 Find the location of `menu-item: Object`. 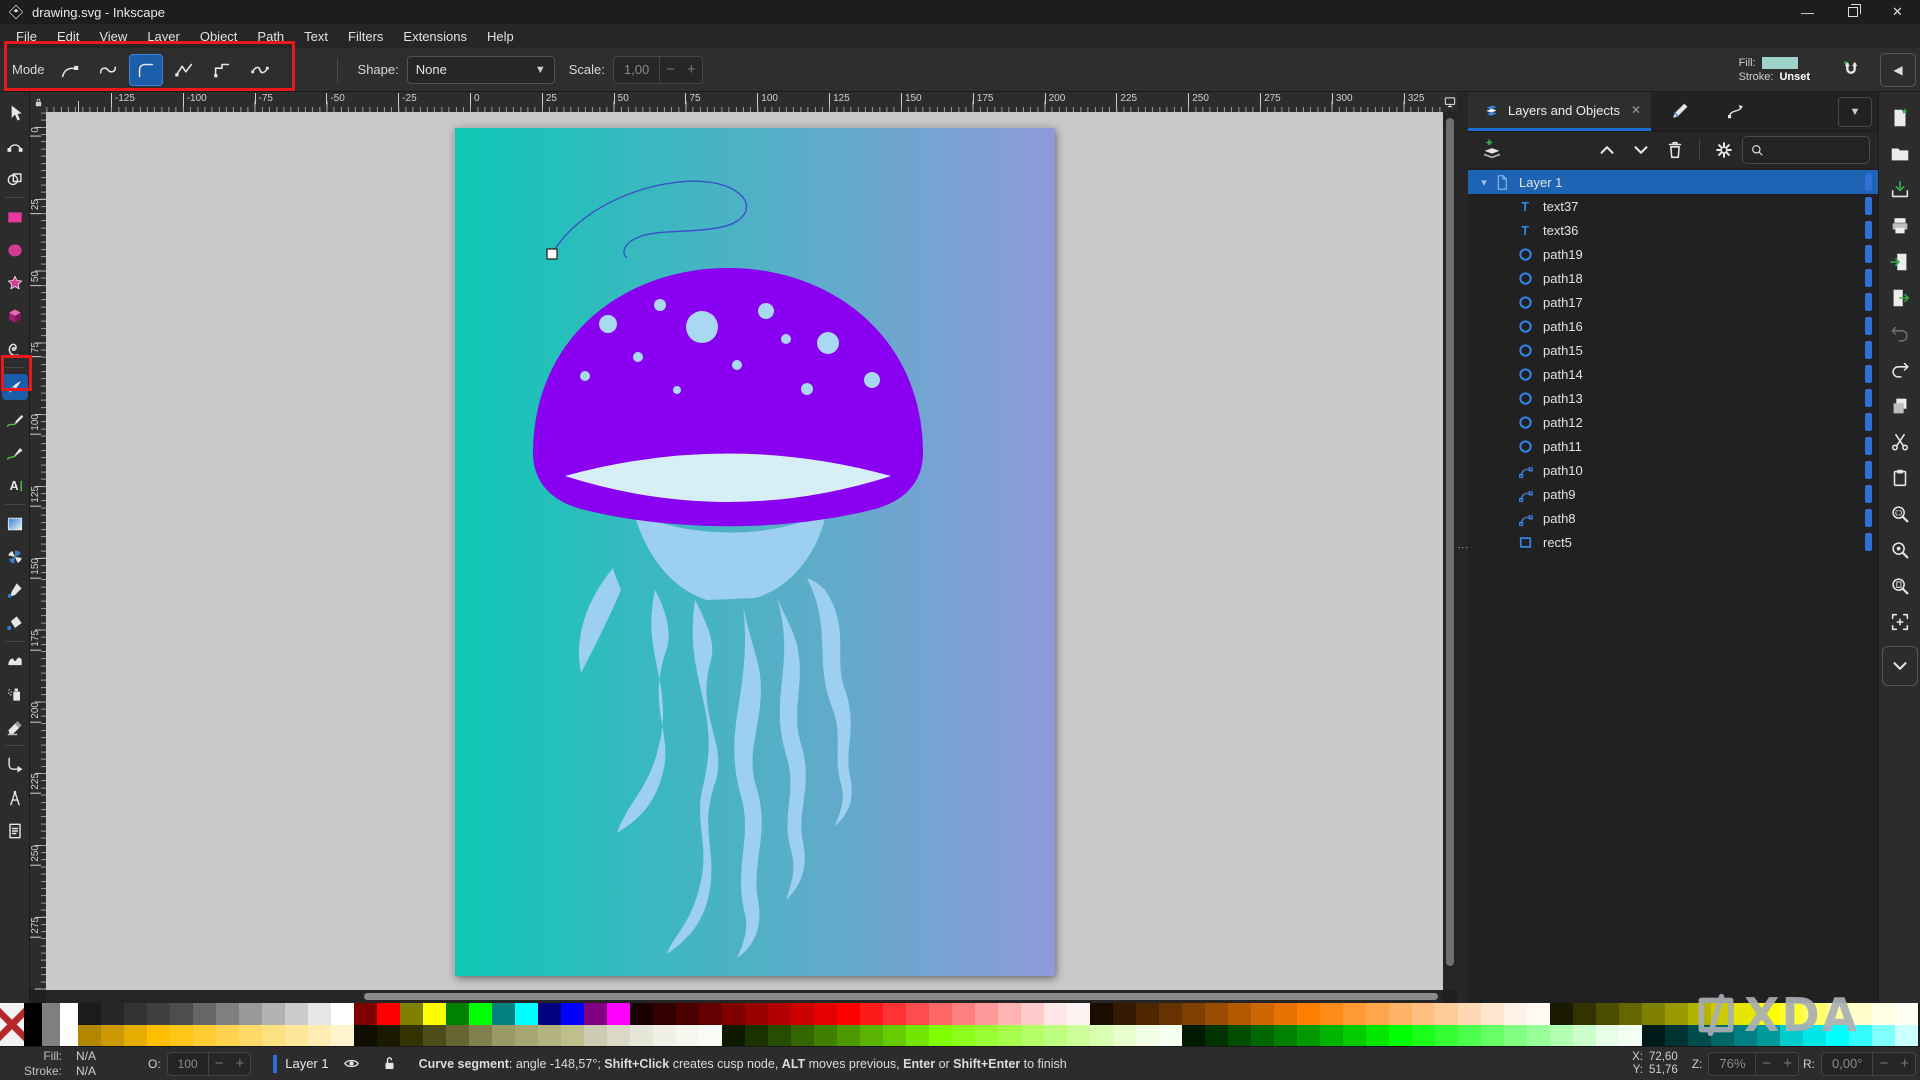

menu-item: Object is located at coordinates (219, 36).